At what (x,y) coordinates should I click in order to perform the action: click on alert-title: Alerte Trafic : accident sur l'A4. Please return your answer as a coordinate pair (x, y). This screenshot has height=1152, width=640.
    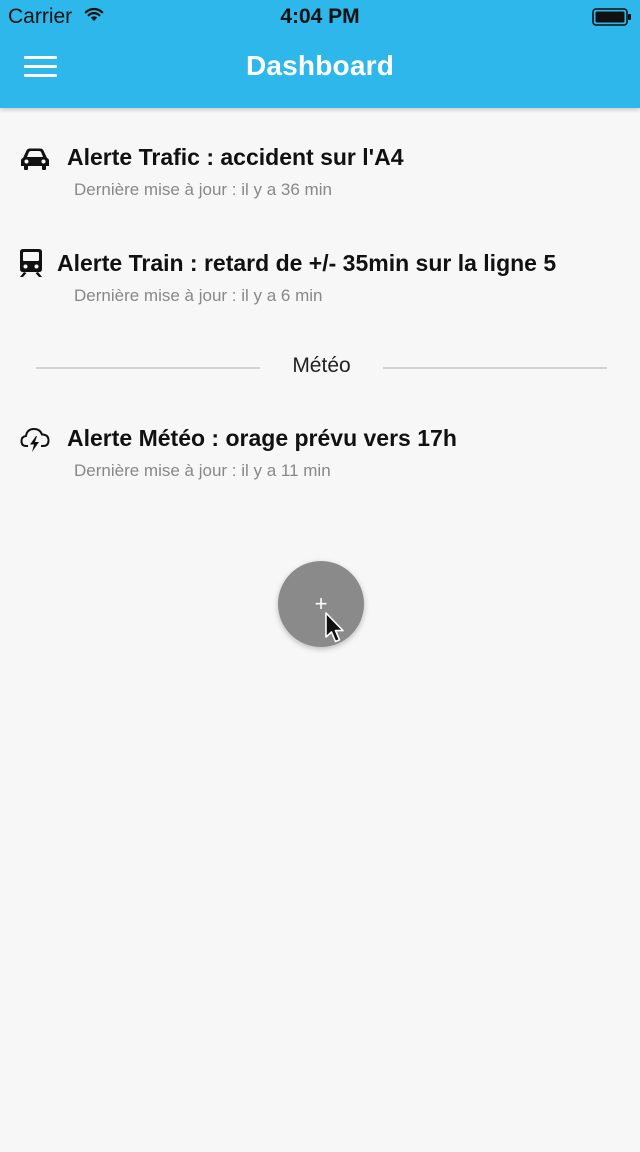
    Looking at the image, I should click on (235, 157).